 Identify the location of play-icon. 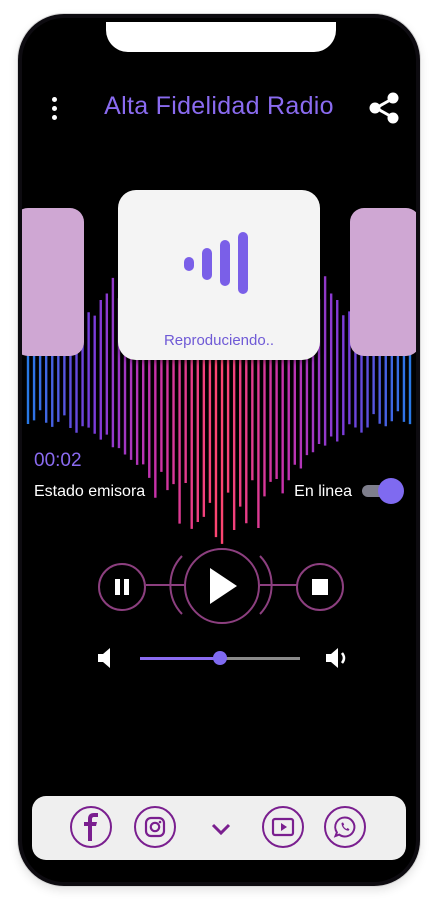
(223, 586).